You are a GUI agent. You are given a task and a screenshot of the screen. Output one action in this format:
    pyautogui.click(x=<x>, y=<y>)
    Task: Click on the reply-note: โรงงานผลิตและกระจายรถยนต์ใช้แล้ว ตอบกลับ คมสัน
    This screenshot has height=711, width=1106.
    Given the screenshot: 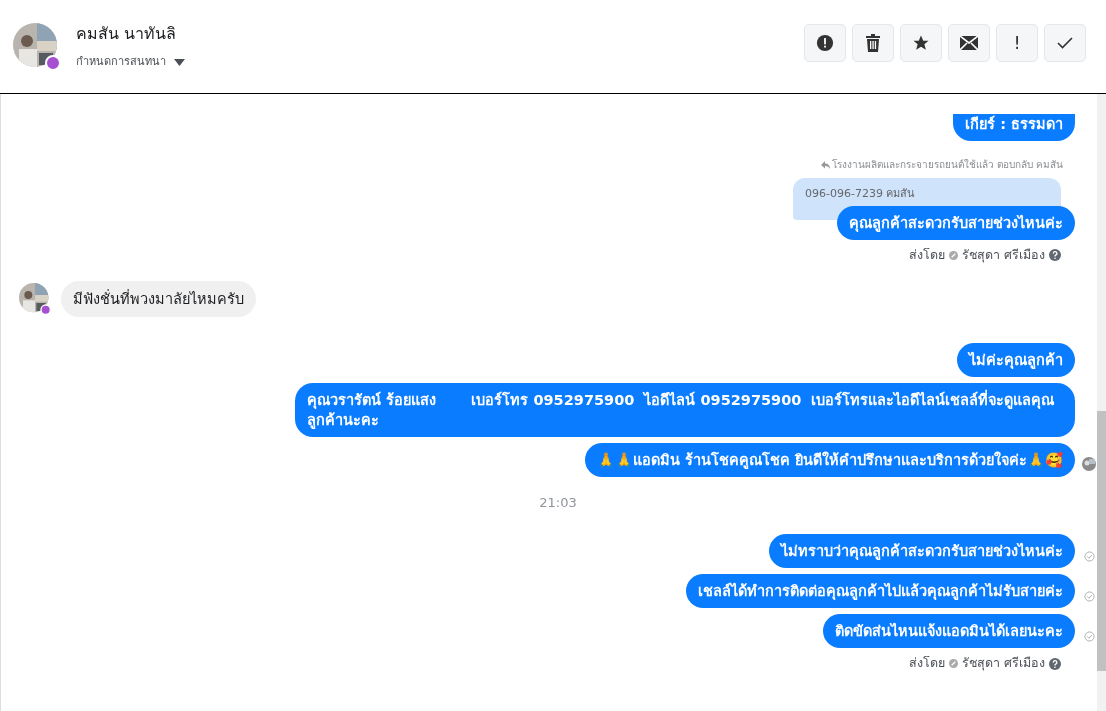 What is the action you would take?
    pyautogui.click(x=947, y=165)
    